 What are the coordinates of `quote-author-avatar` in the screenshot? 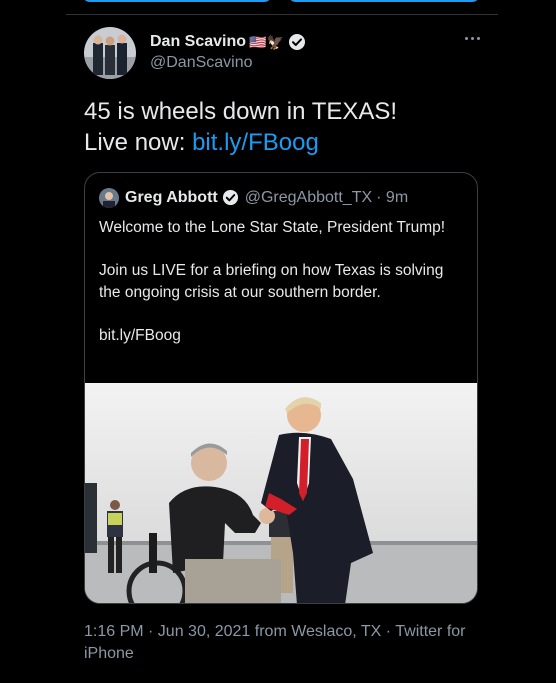 It's located at (109, 197).